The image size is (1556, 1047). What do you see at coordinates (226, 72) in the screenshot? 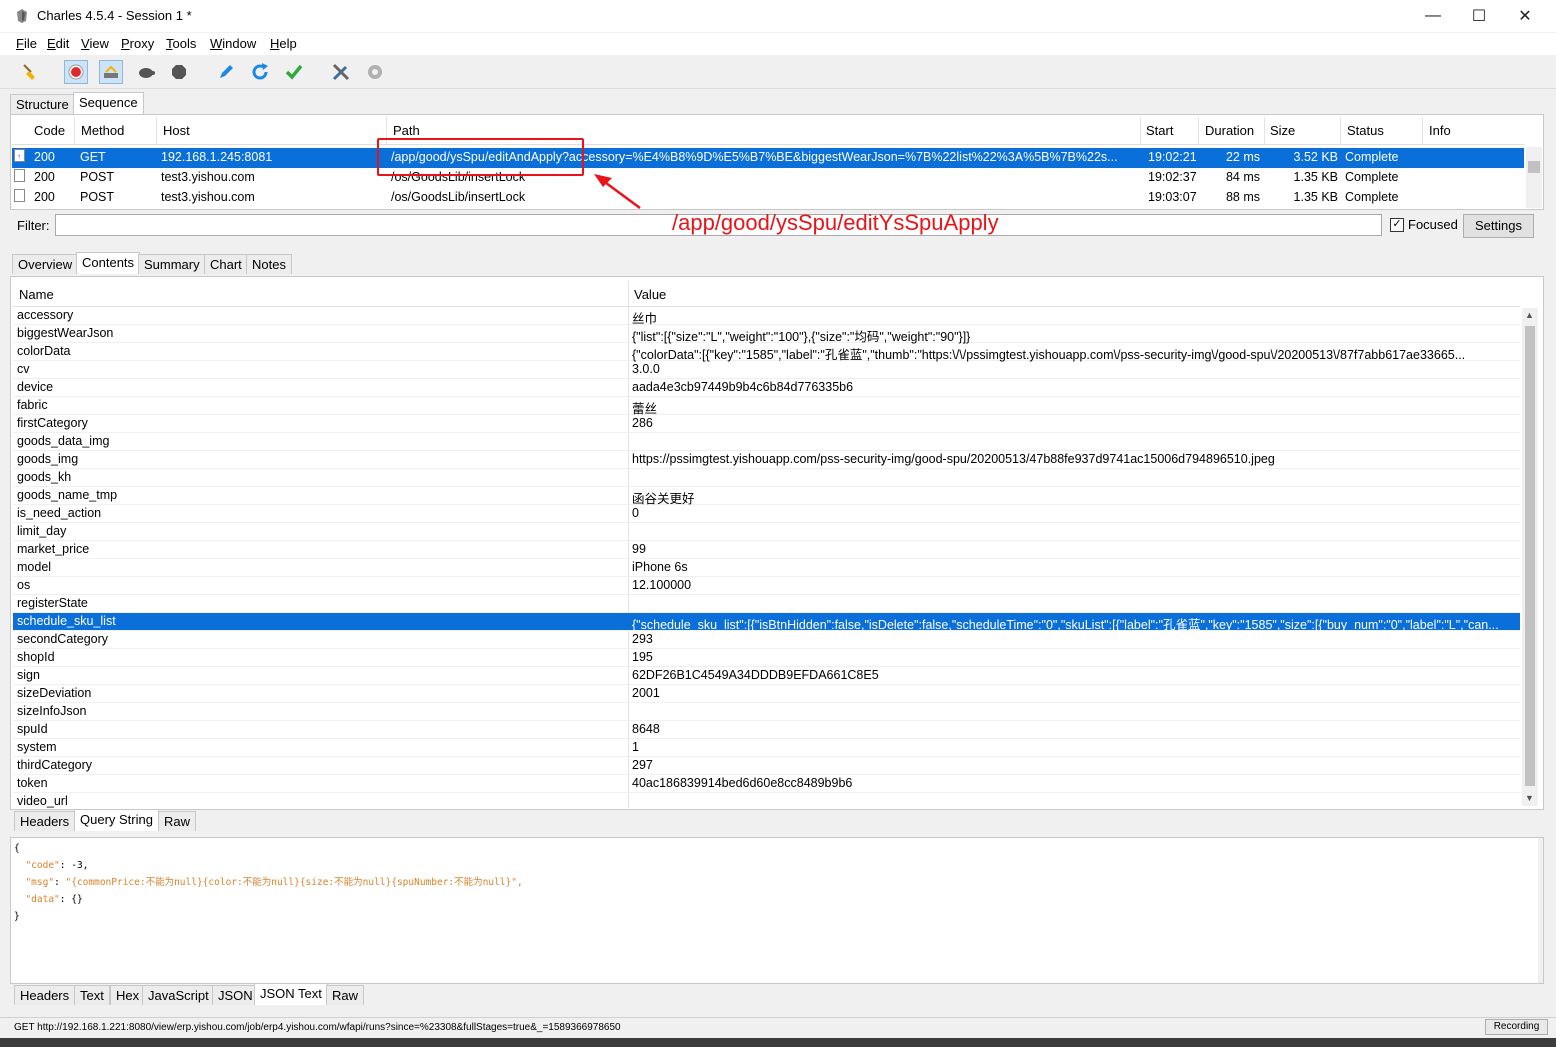
I see `pen-icon` at bounding box center [226, 72].